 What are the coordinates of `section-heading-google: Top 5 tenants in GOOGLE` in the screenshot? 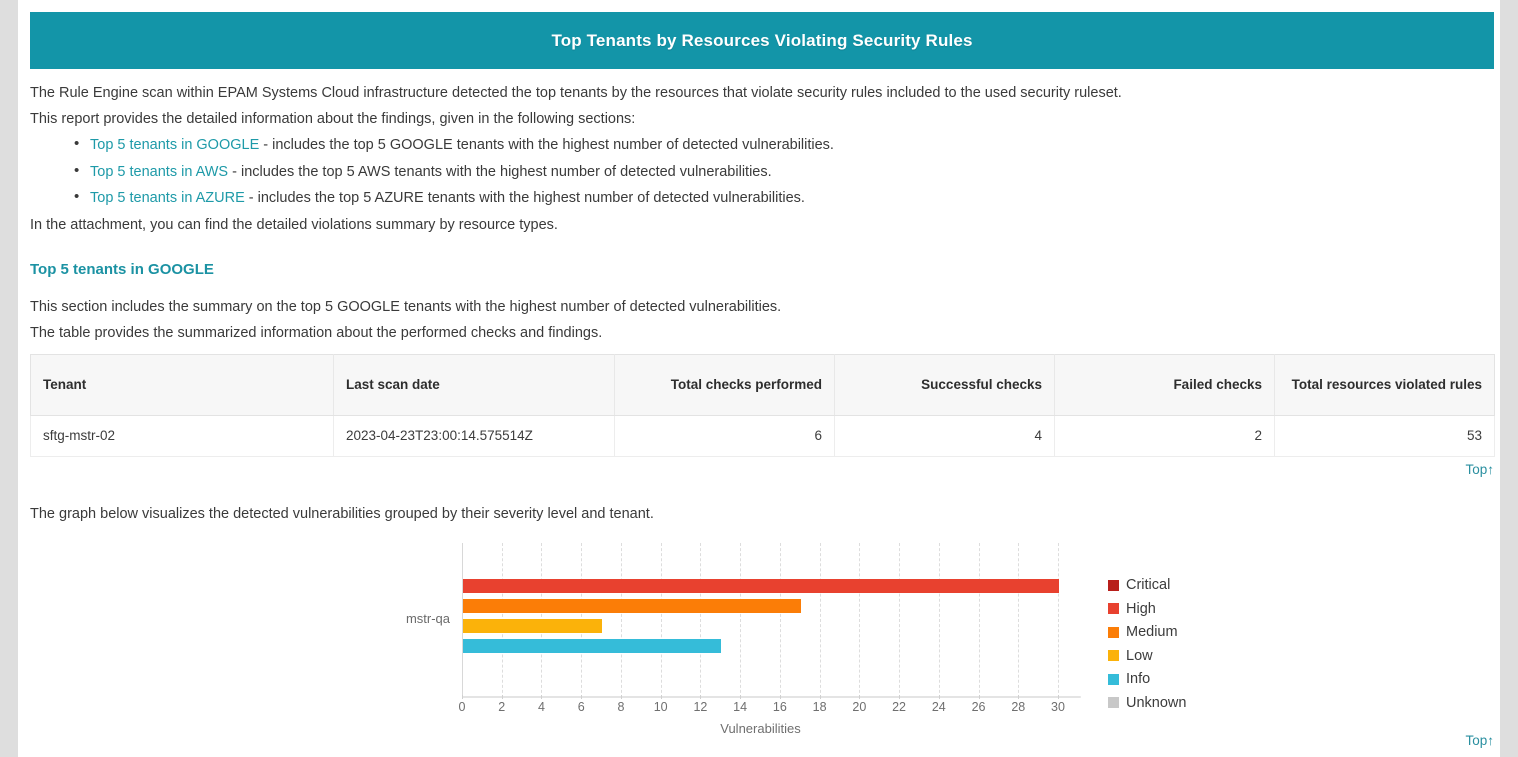 It's located at (122, 269).